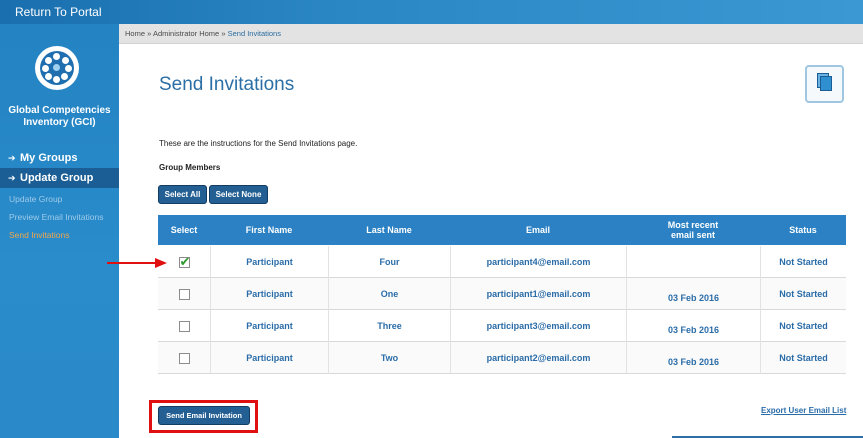  Describe the element at coordinates (184, 230) in the screenshot. I see `col-select: Select` at that location.